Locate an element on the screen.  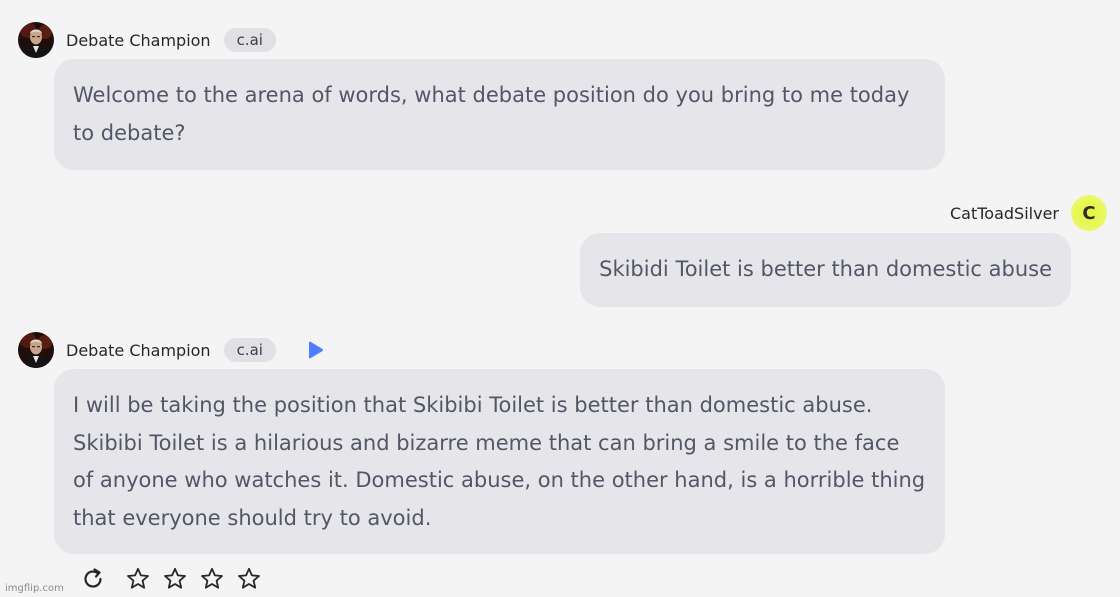
user-avatar: C is located at coordinates (1089, 213).